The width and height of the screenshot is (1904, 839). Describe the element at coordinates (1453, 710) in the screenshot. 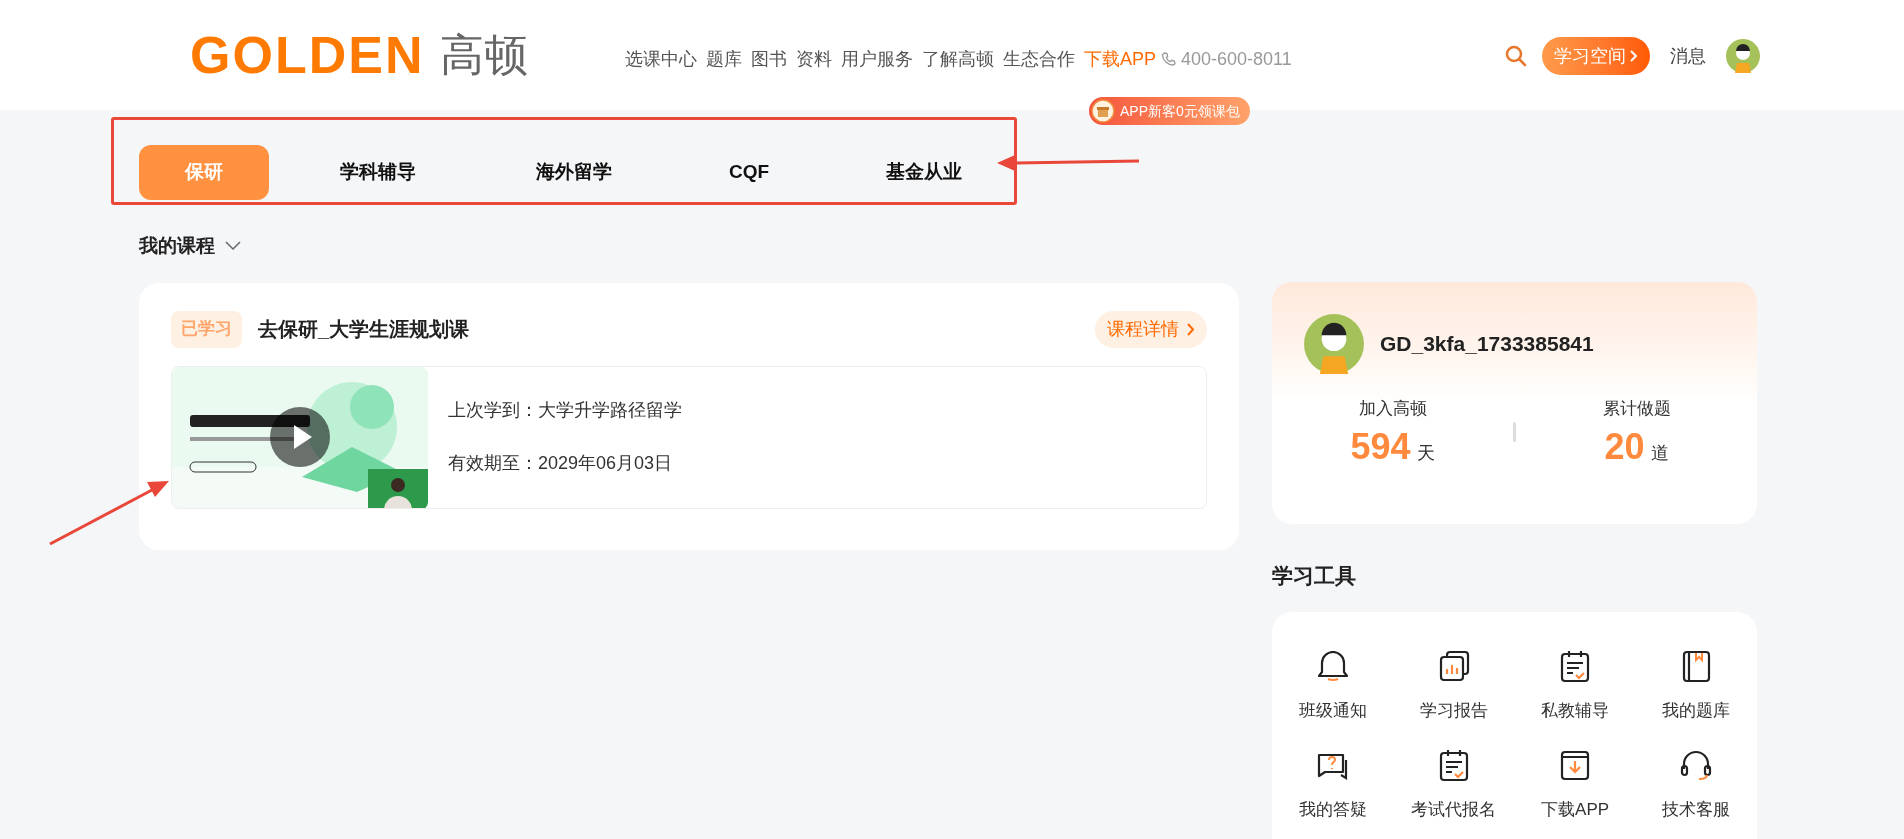

I see `tool-link: 学习报告` at that location.